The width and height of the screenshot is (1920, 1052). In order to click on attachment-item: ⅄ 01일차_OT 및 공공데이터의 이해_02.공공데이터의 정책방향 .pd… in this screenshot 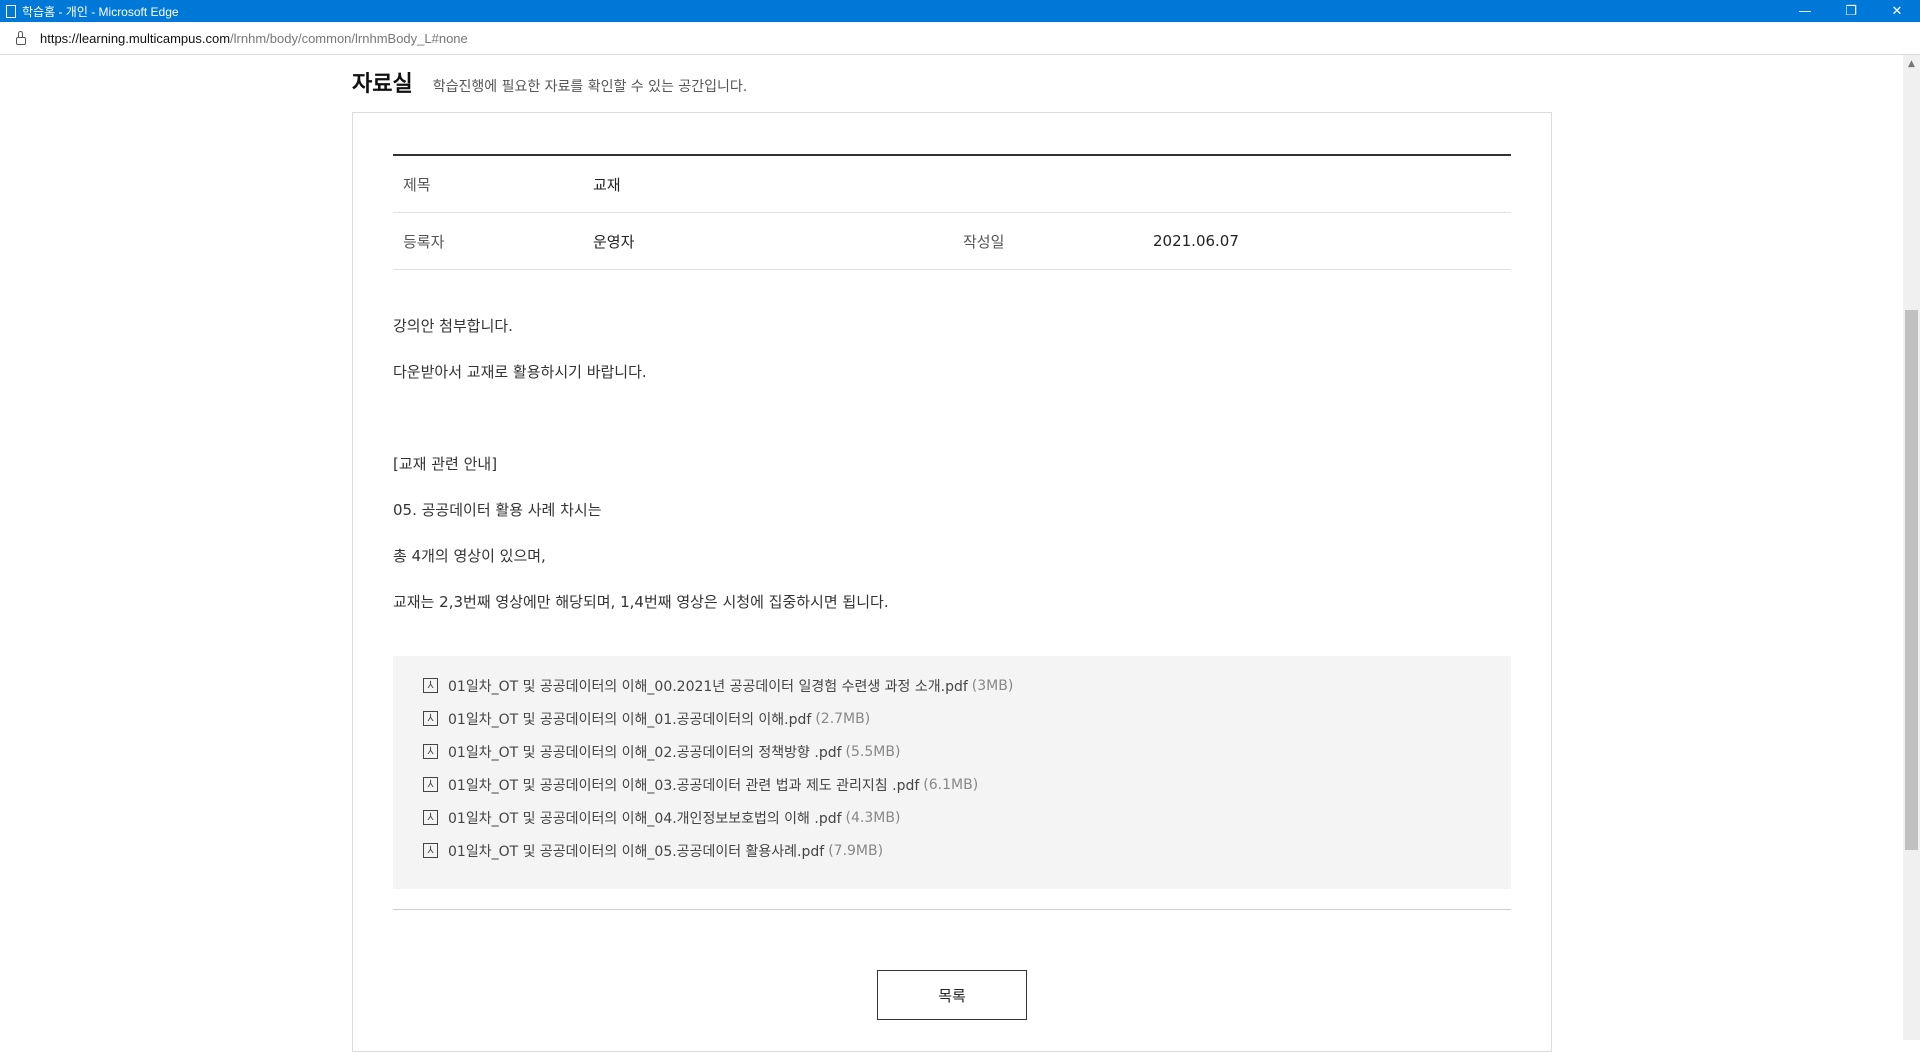, I will do `click(952, 751)`.